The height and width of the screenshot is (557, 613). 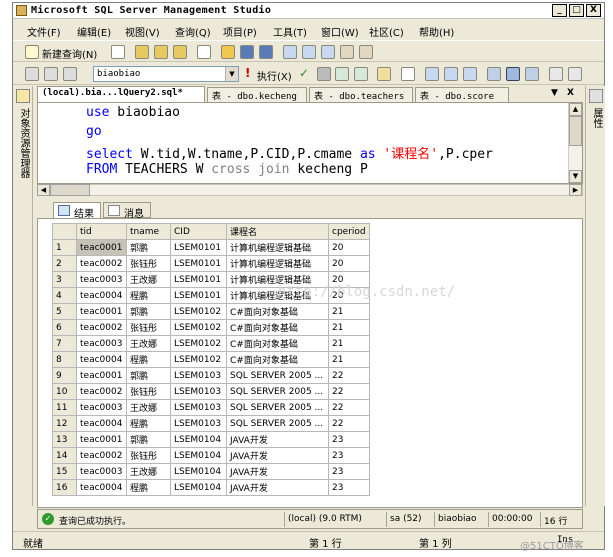 I want to click on table-row: 9 teac0001 郭鹏 LSEM0103 SQL SERVER 2005 ... 22, so click(x=211, y=375).